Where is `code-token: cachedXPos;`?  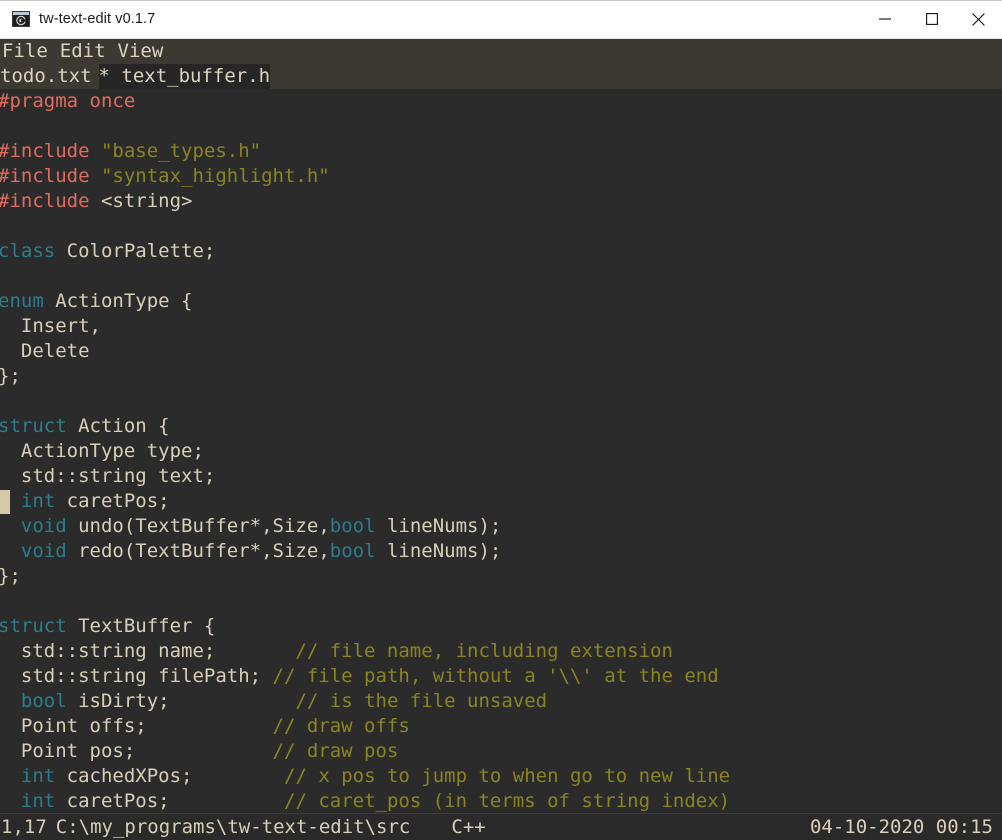 code-token: cachedXPos; is located at coordinates (169, 776).